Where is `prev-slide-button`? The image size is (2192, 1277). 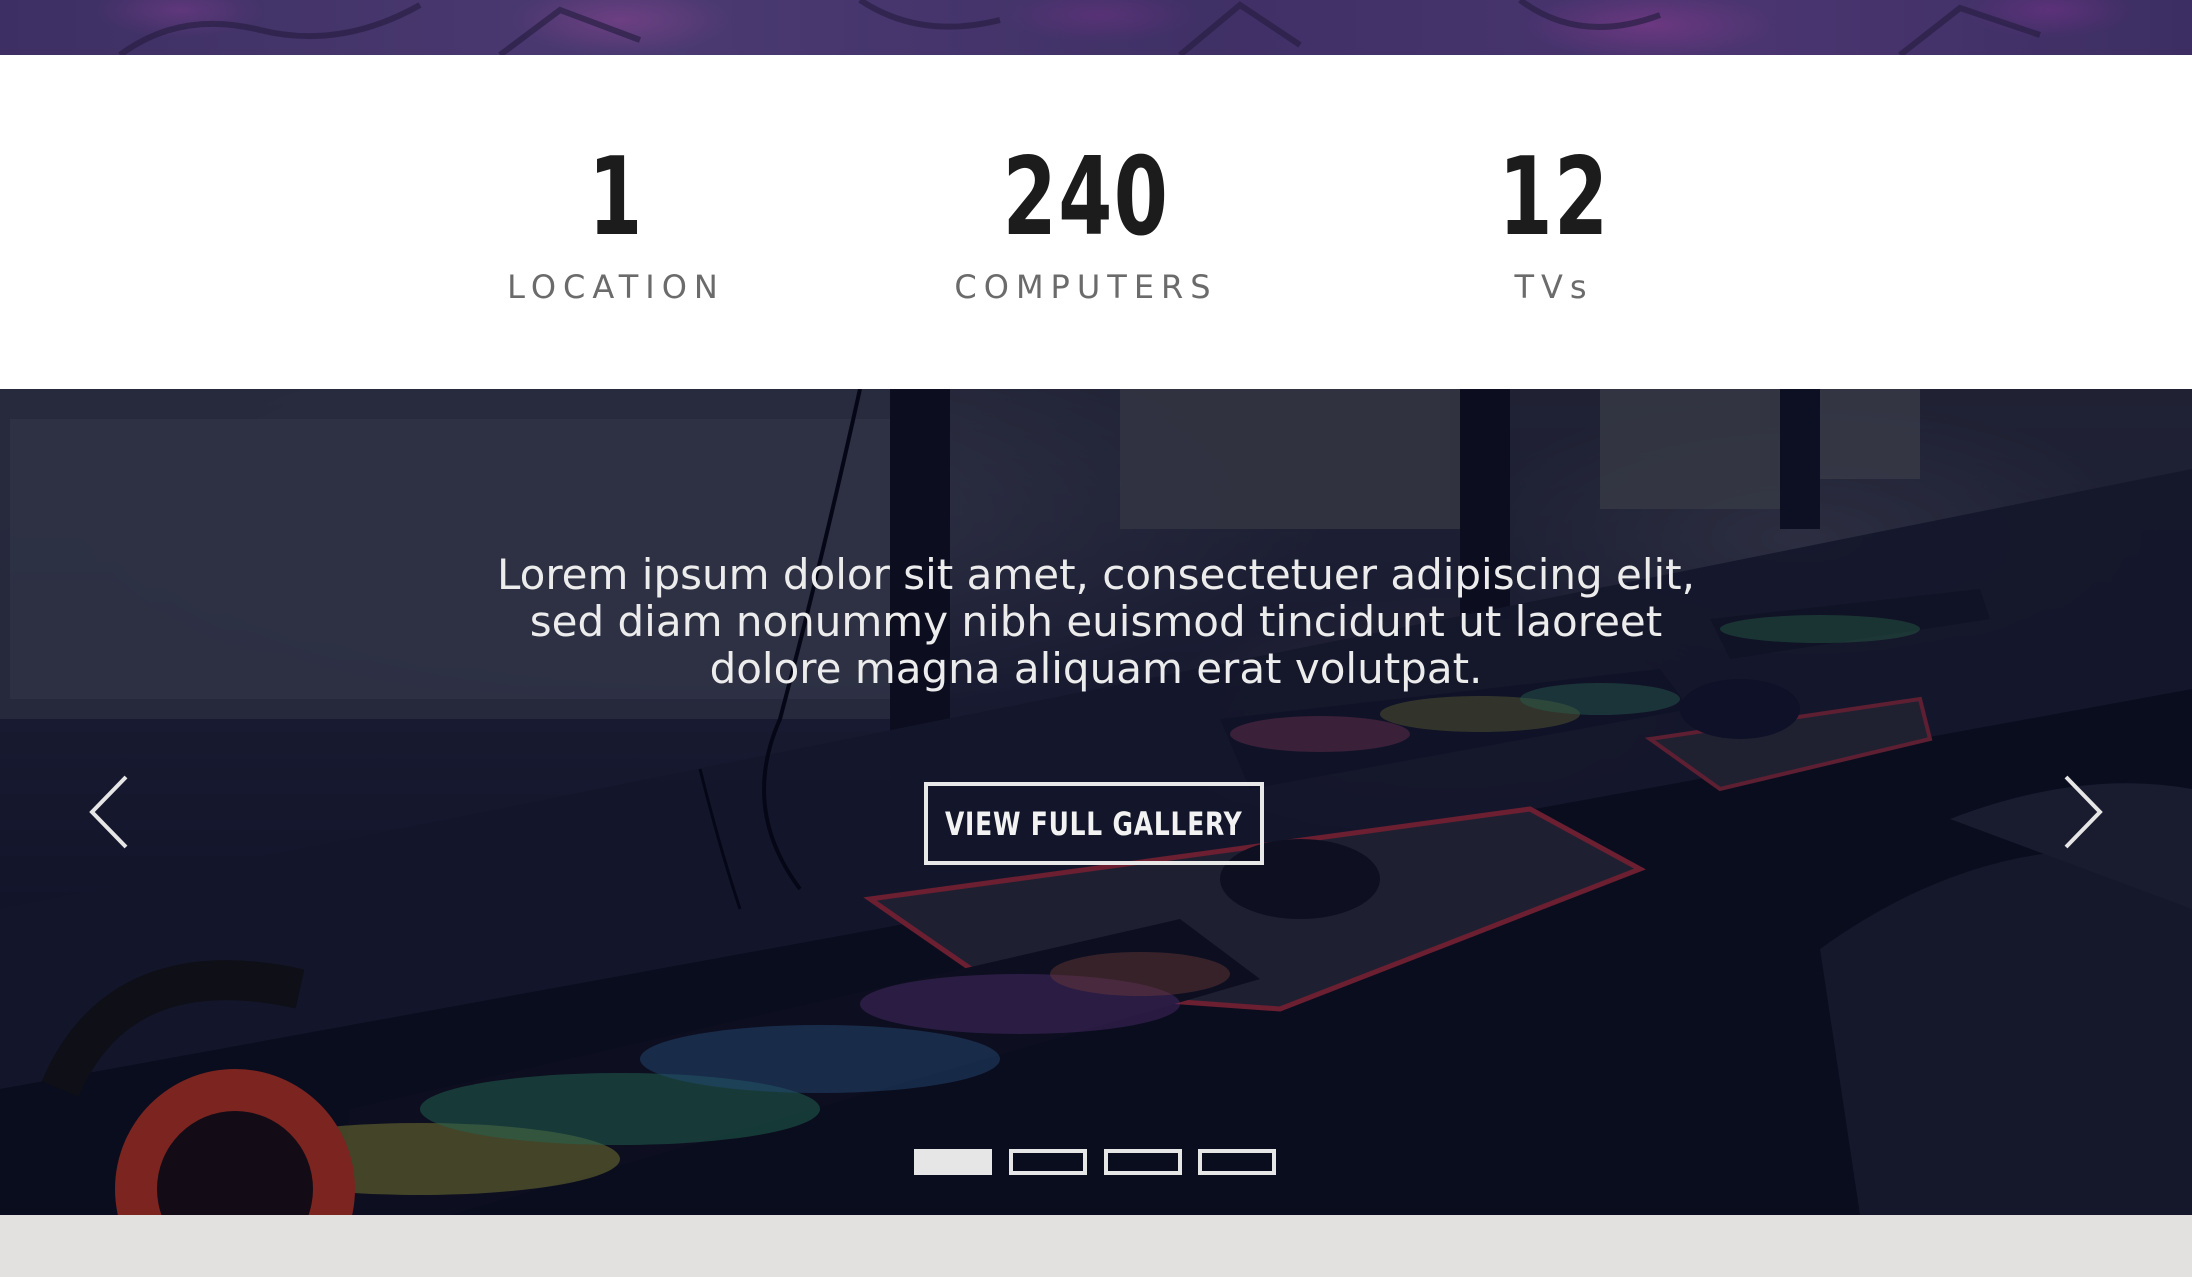 prev-slide-button is located at coordinates (110, 812).